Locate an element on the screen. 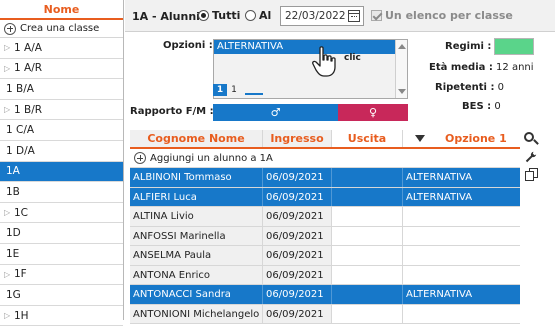  col-header-opzione-label: Opzione 1 is located at coordinates (476, 138).